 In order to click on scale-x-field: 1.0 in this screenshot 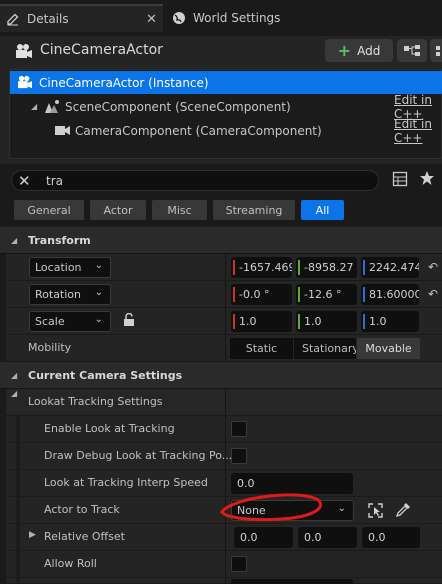, I will do `click(261, 321)`.